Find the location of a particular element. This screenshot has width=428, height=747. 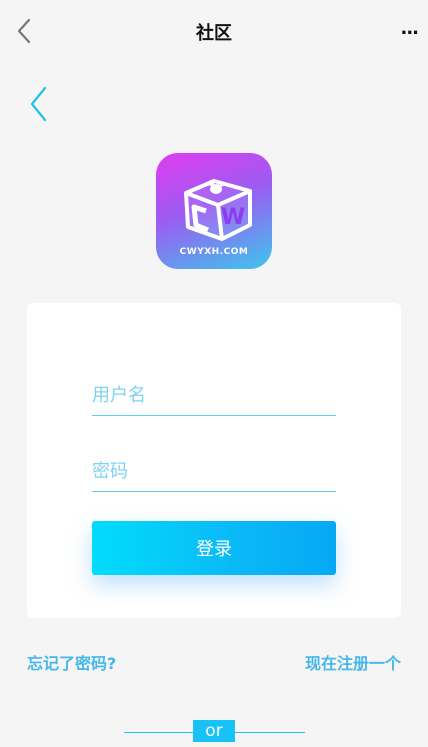

page-back-chevron-icon is located at coordinates (39, 104).